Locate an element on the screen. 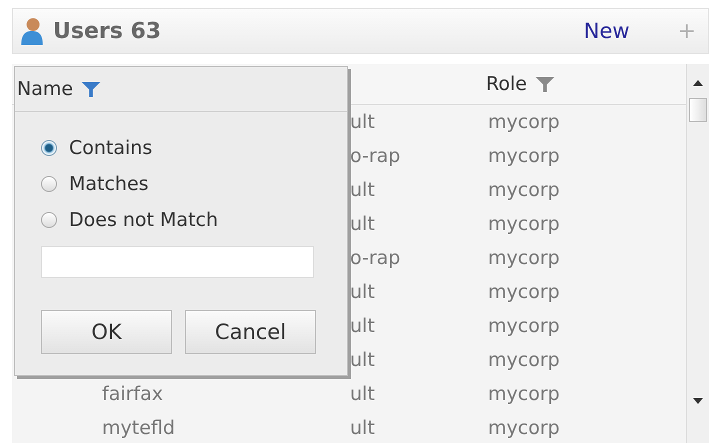 This screenshot has width=709, height=443. scroll-down-icon is located at coordinates (698, 401).